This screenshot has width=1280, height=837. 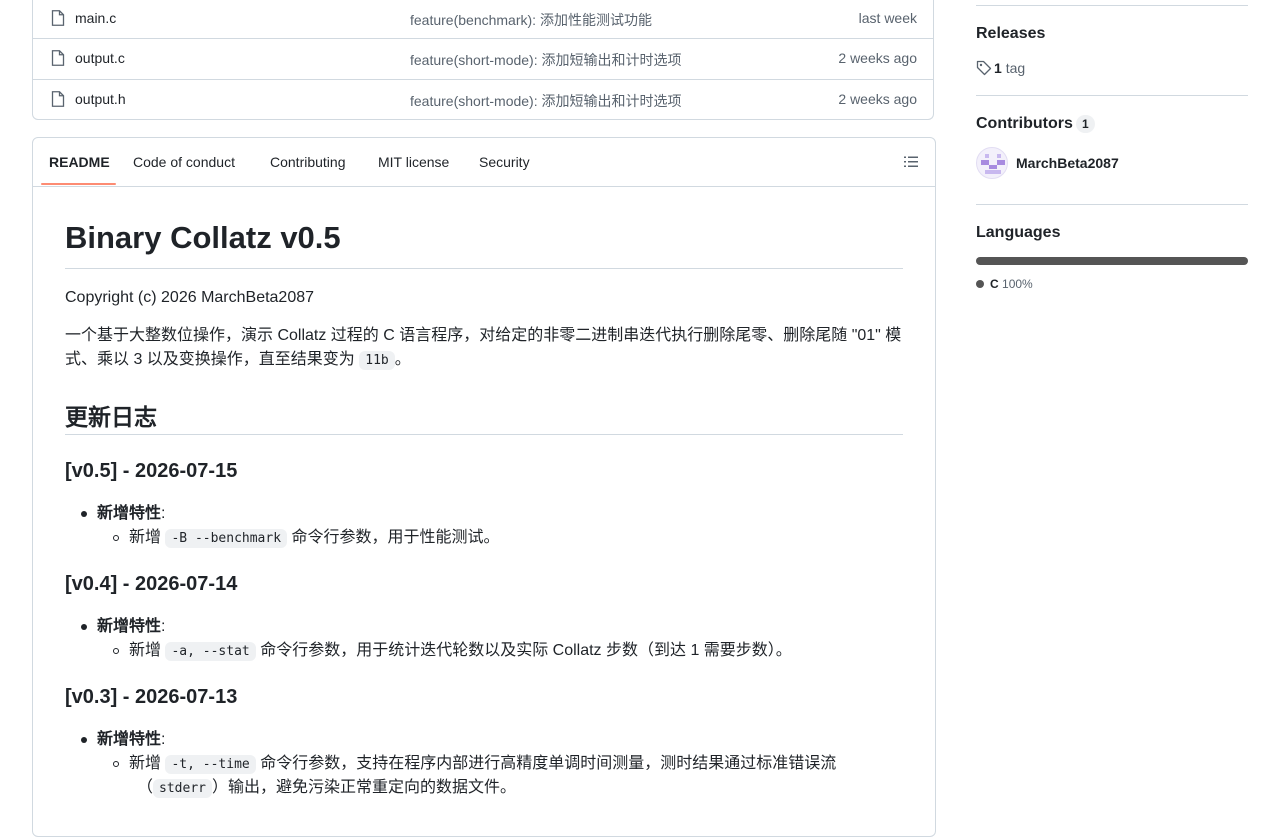 What do you see at coordinates (203, 237) in the screenshot?
I see `readme-title: Binary Collatz v0.5` at bounding box center [203, 237].